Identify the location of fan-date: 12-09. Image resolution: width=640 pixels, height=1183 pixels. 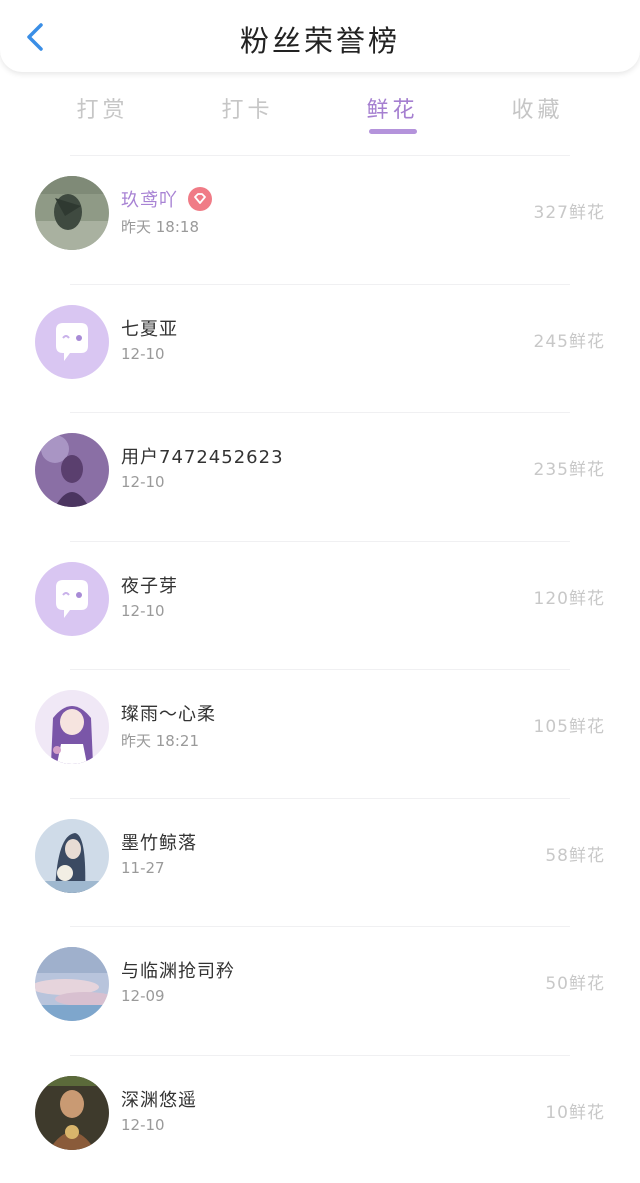
(143, 996).